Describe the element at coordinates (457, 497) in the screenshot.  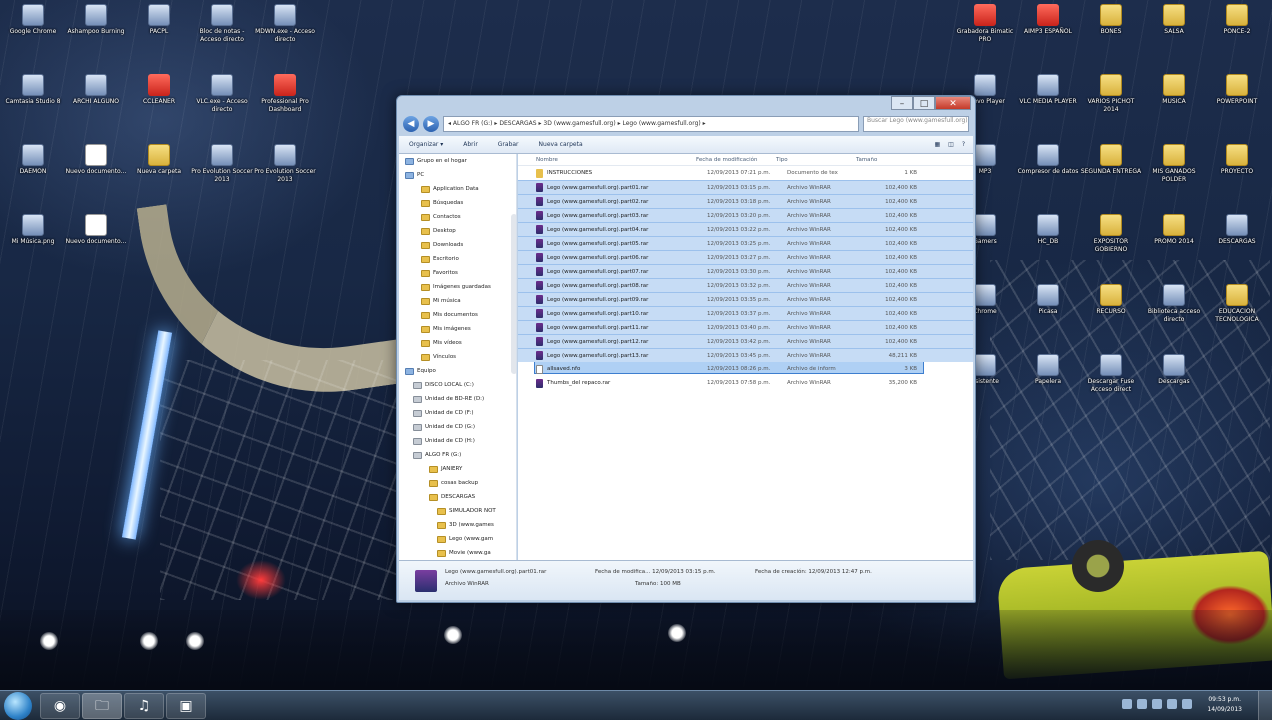
I see `nav-item: DESCARGAS` at that location.